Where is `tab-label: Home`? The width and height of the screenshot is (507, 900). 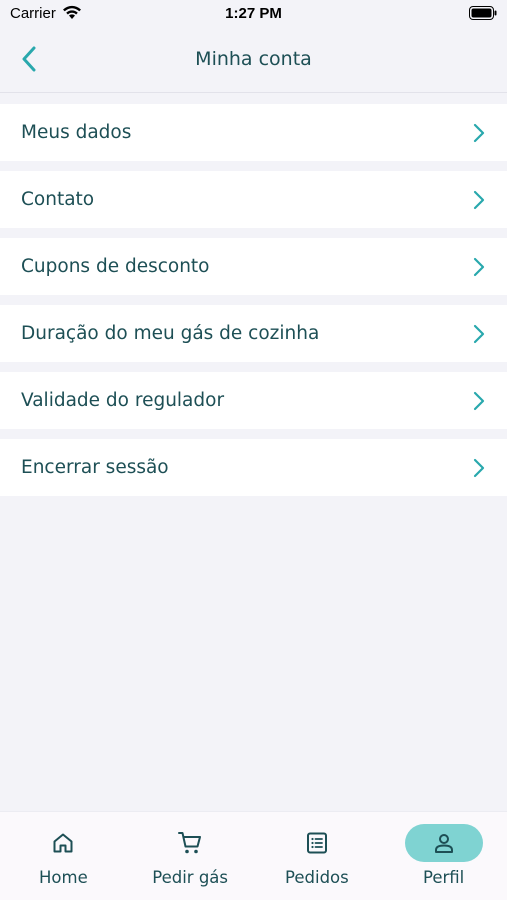 tab-label: Home is located at coordinates (63, 877).